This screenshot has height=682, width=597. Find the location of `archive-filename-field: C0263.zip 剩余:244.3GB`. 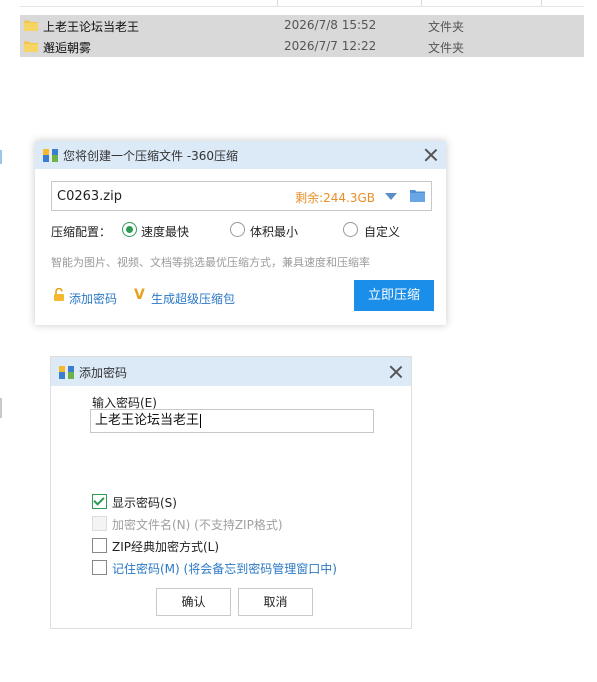

archive-filename-field: C0263.zip 剩余:244.3GB is located at coordinates (241, 196).